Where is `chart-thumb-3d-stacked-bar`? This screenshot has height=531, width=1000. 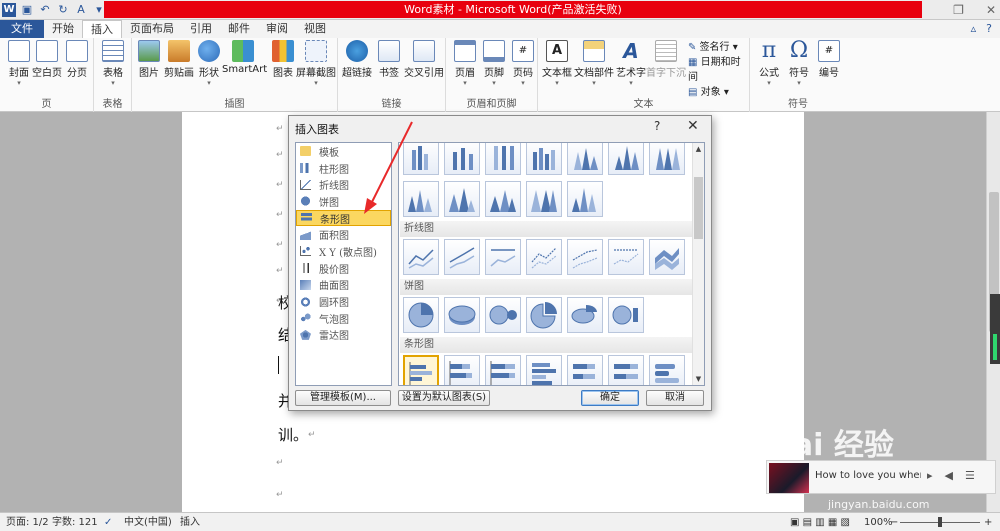
chart-thumb-3d-stacked-bar is located at coordinates (585, 370).